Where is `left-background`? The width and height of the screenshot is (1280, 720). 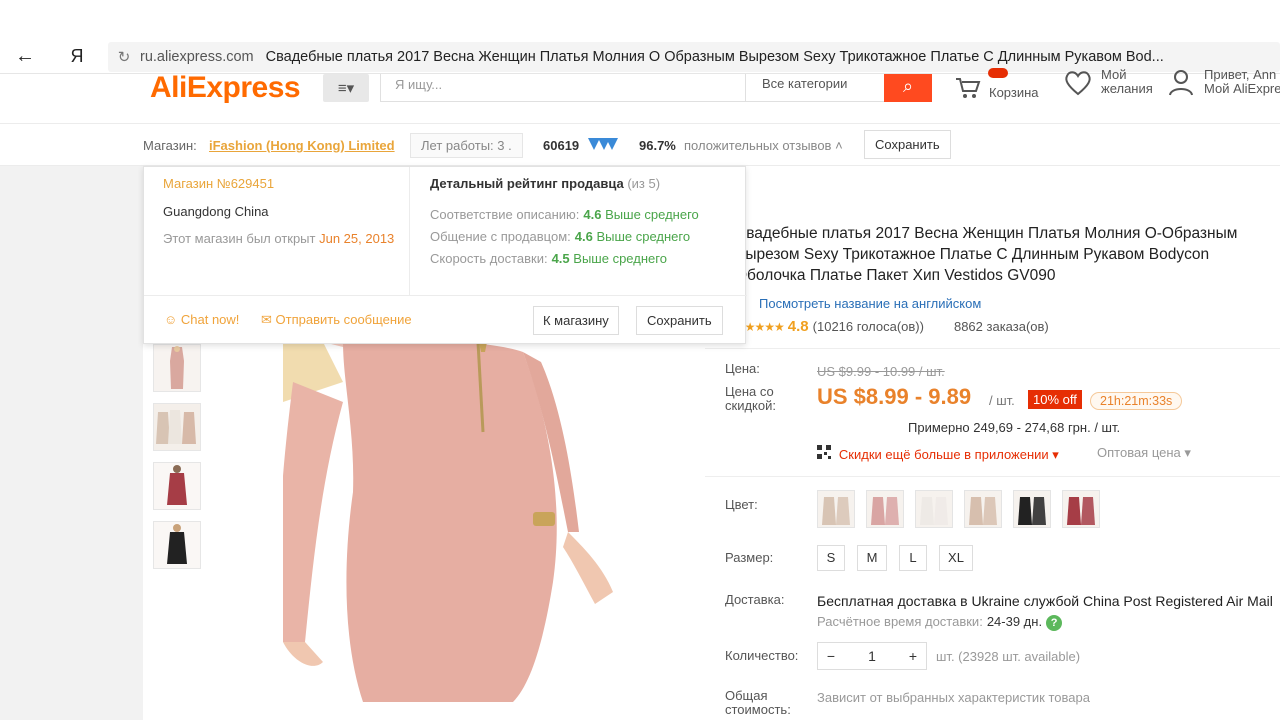 left-background is located at coordinates (71, 443).